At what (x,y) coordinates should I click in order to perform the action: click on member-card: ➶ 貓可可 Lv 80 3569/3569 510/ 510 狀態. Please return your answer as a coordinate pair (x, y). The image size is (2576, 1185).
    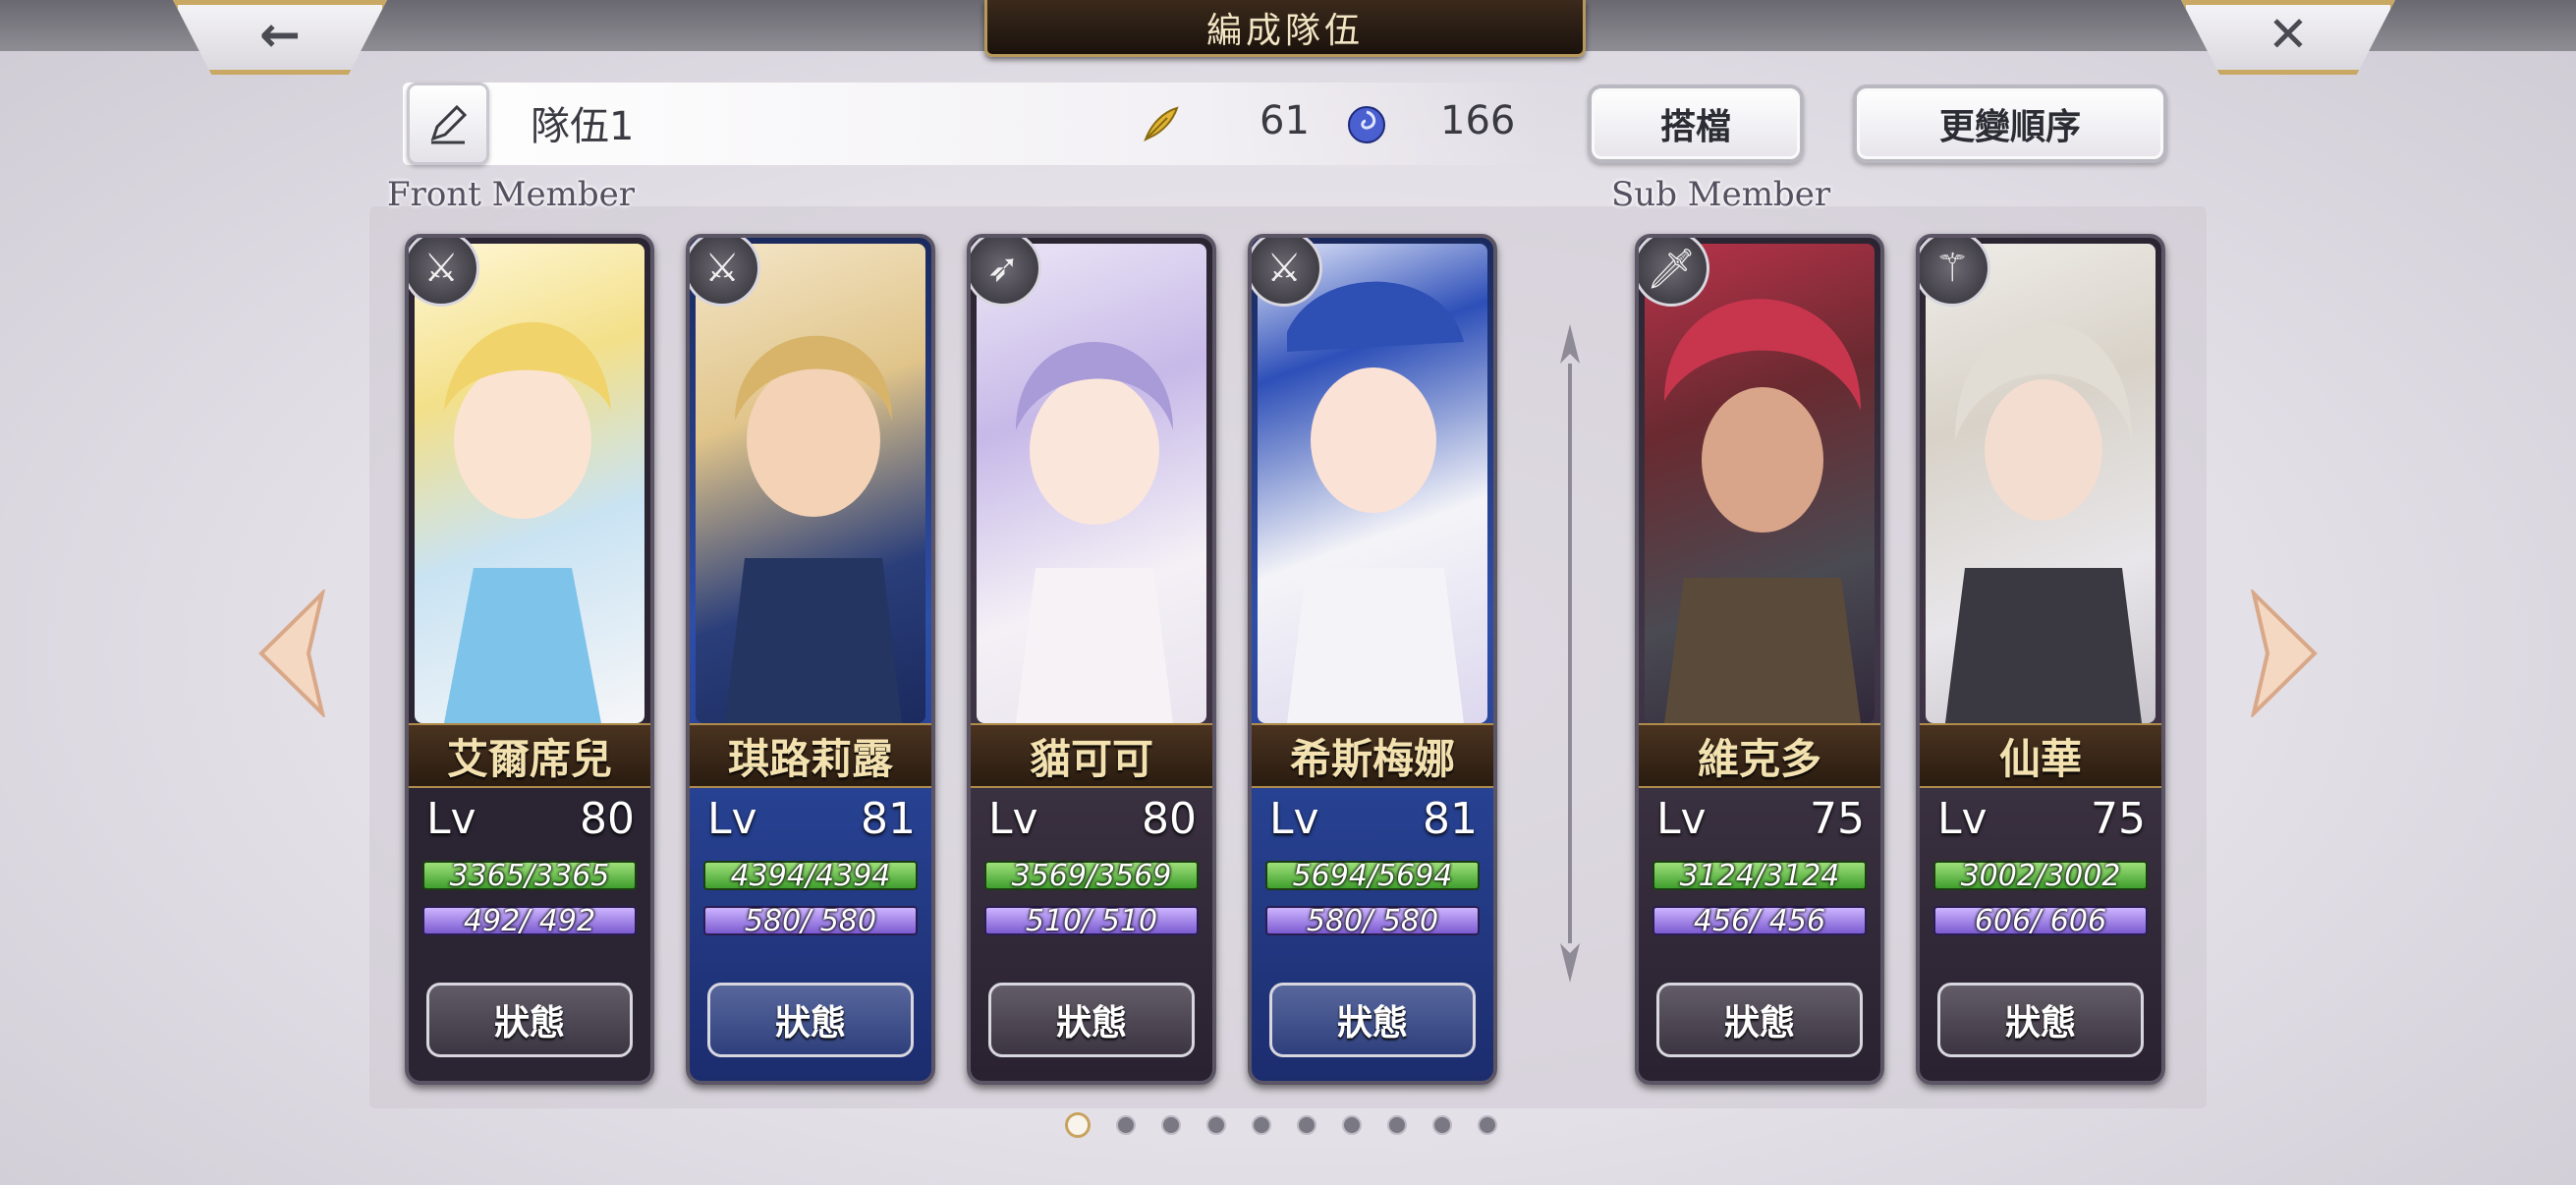
    Looking at the image, I should click on (1091, 660).